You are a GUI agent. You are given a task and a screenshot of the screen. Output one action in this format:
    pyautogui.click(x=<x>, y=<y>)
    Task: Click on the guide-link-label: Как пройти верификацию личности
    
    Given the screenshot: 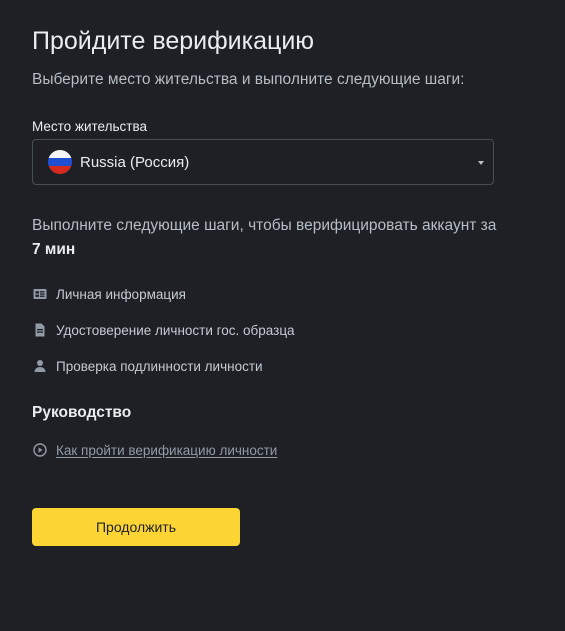 What is the action you would take?
    pyautogui.click(x=166, y=450)
    